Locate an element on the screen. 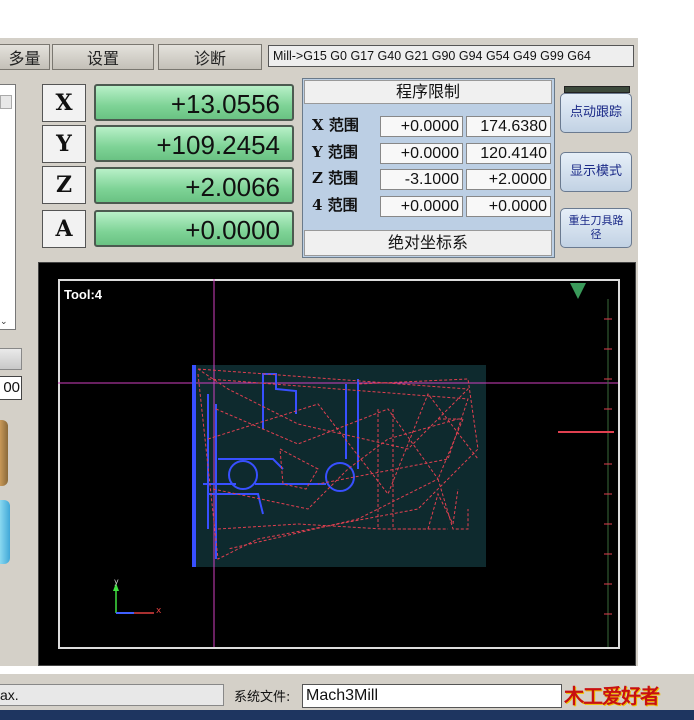  dro-x: +13.0556 is located at coordinates (194, 102).